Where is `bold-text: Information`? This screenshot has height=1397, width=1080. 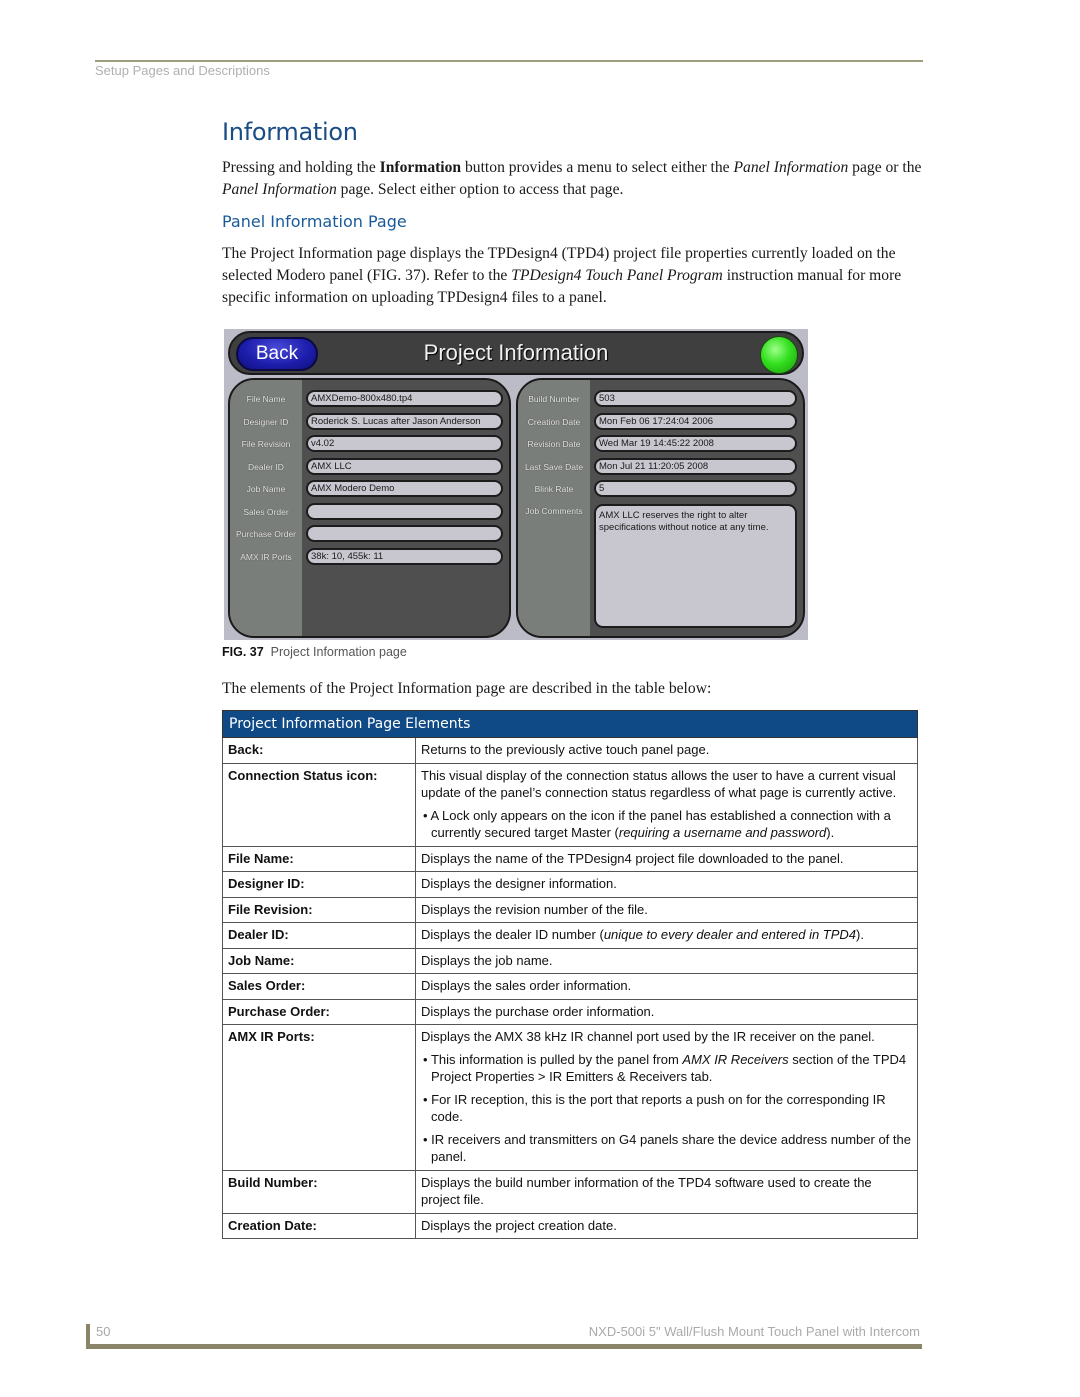 bold-text: Information is located at coordinates (420, 167).